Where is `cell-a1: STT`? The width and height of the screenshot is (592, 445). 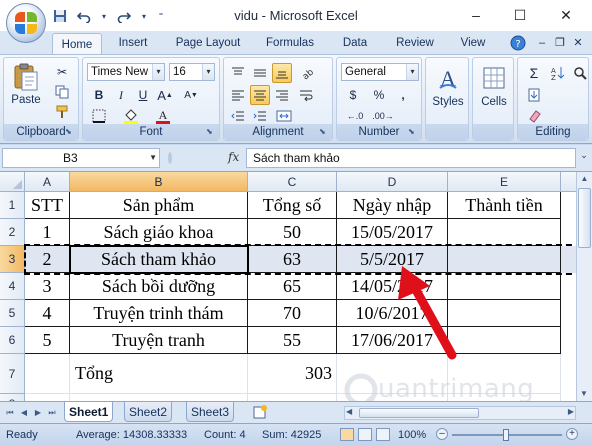 cell-a1: STT is located at coordinates (47, 205).